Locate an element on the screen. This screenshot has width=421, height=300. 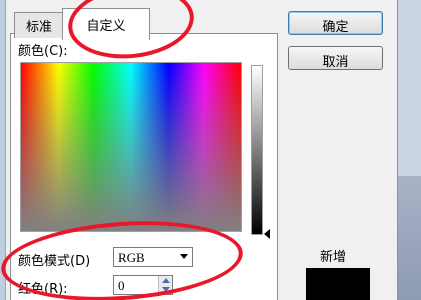
red-value: 0 is located at coordinates (121, 285).